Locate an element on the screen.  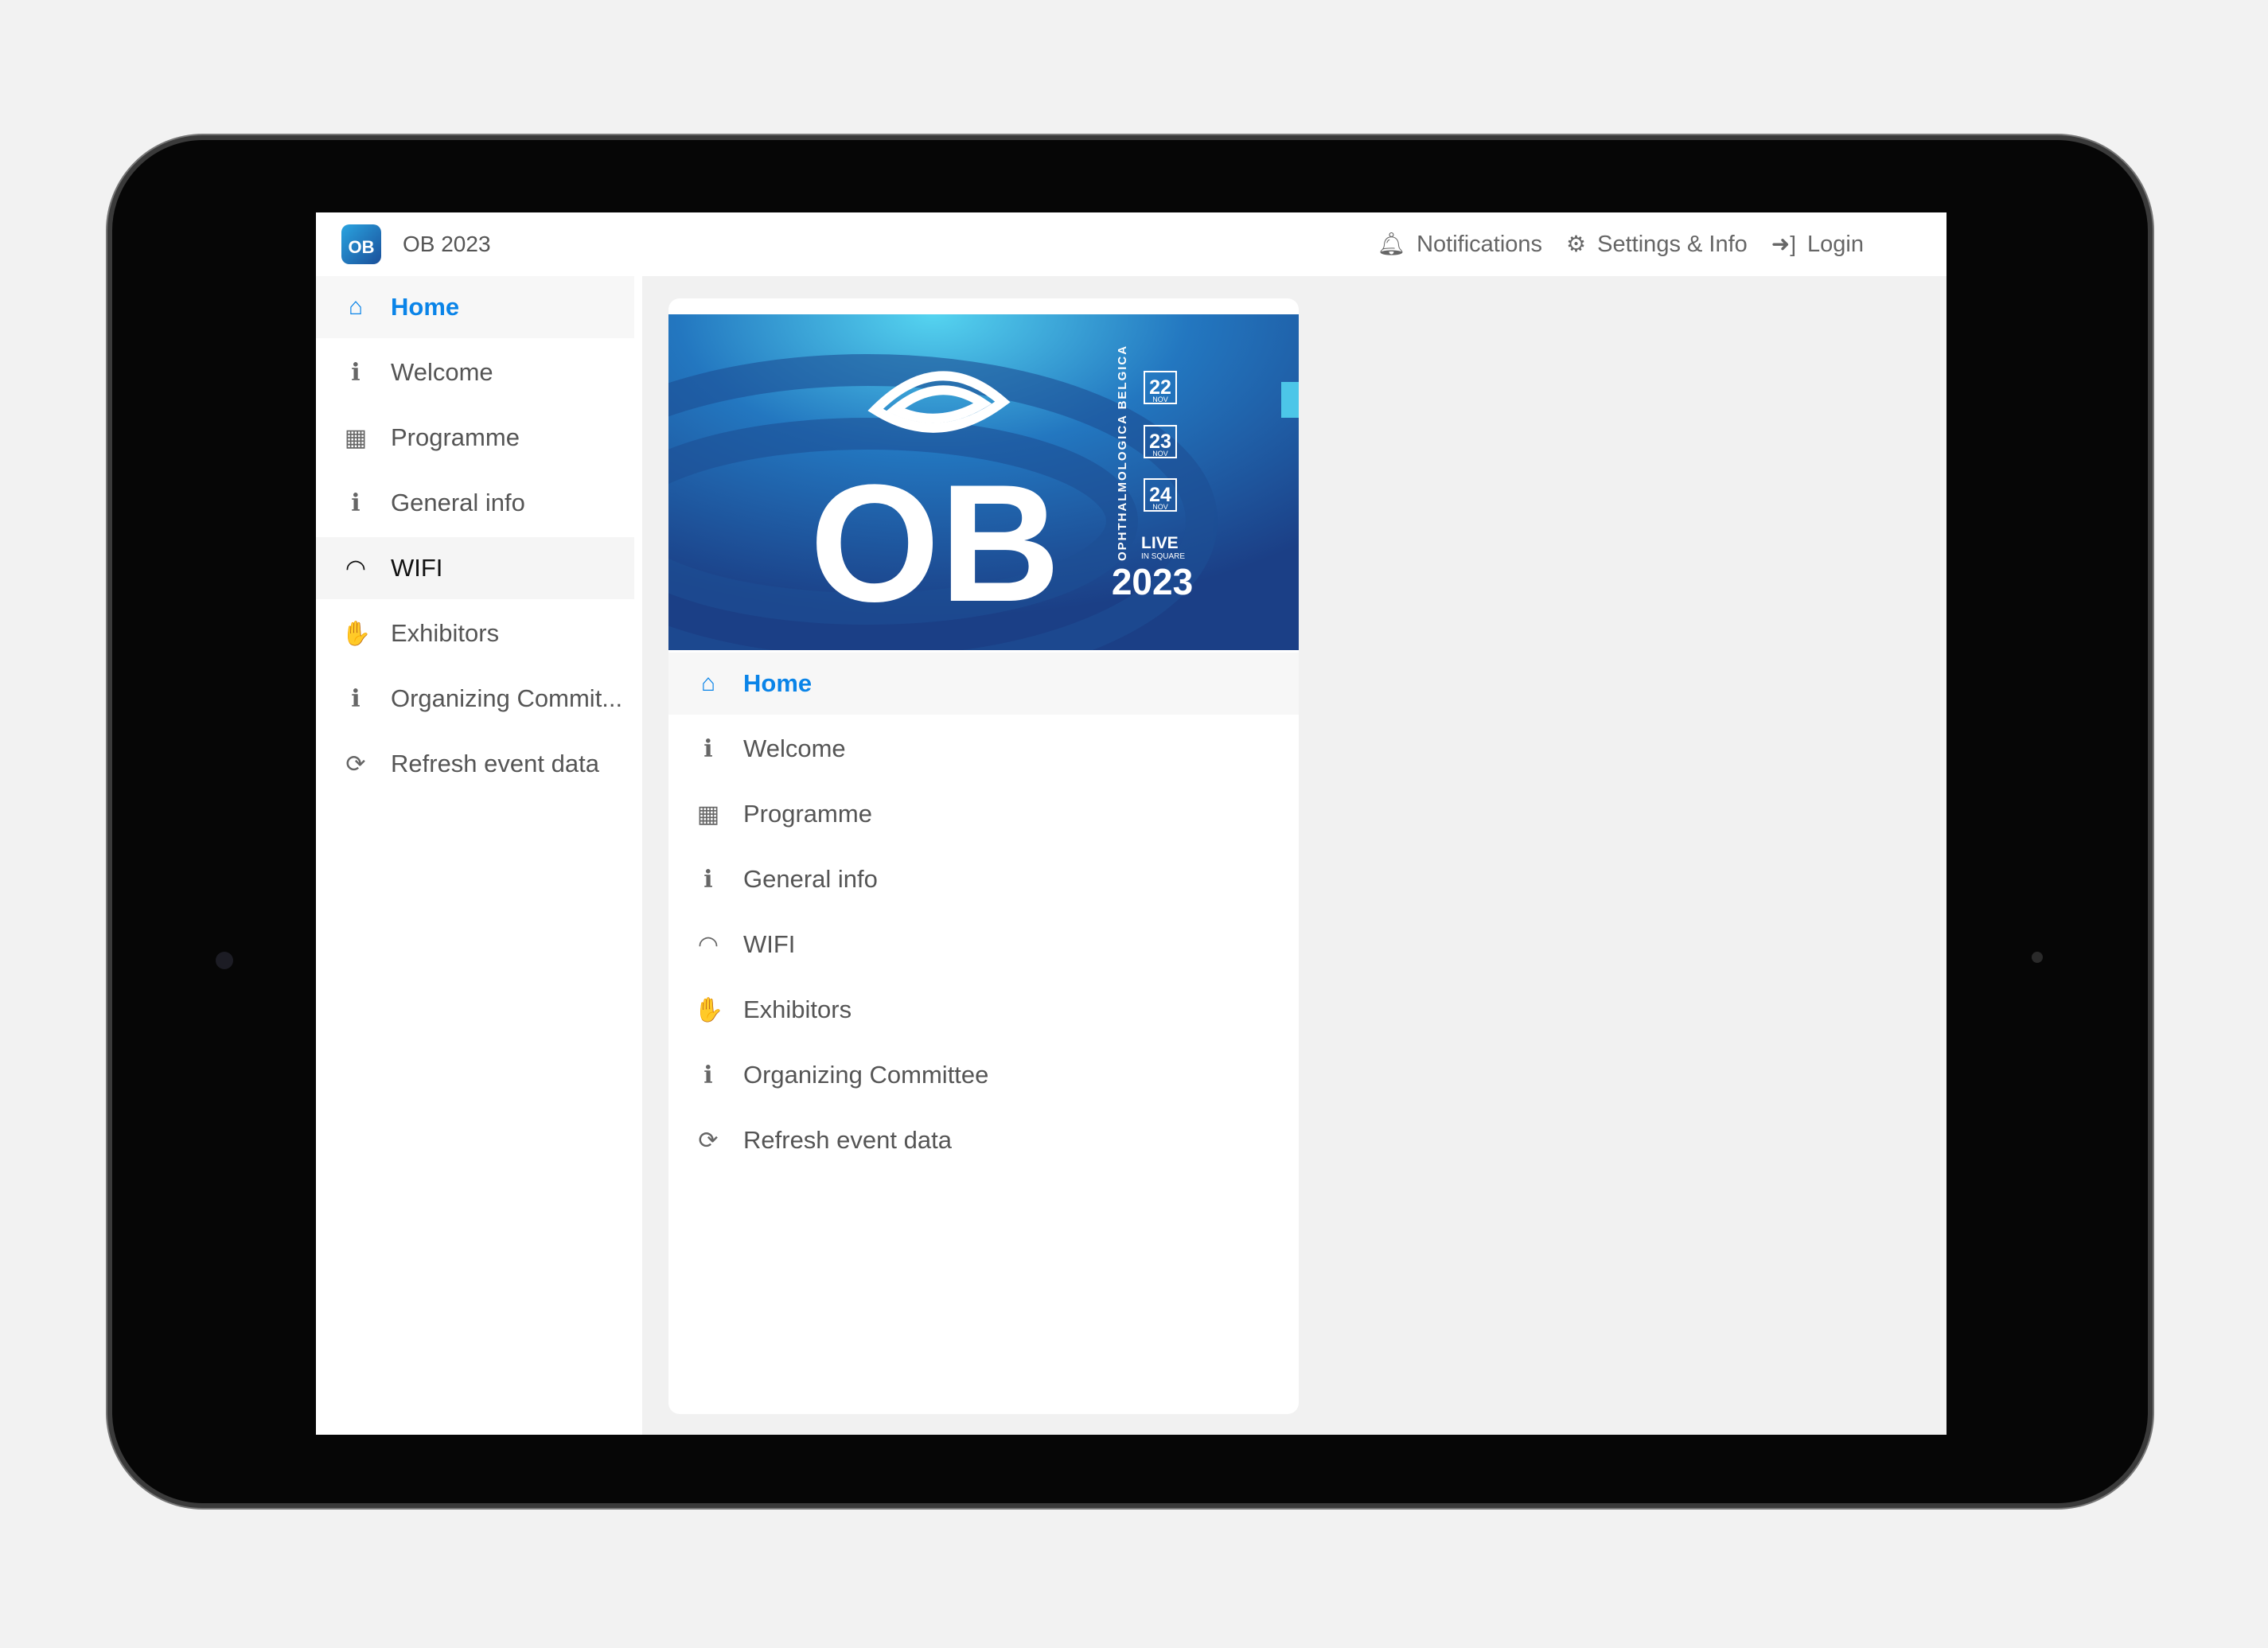
menu-item-label: Organizing Committee is located at coordinates (866, 1075).